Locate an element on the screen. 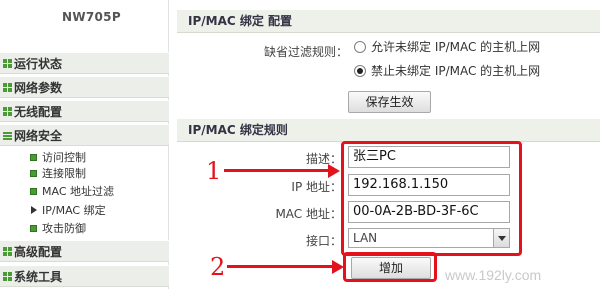 Image resolution: width=600 pixels, height=289 pixels. radio-deny-unbound: 禁止未绑定 IP/MAC 的主机上网 is located at coordinates (447, 71).